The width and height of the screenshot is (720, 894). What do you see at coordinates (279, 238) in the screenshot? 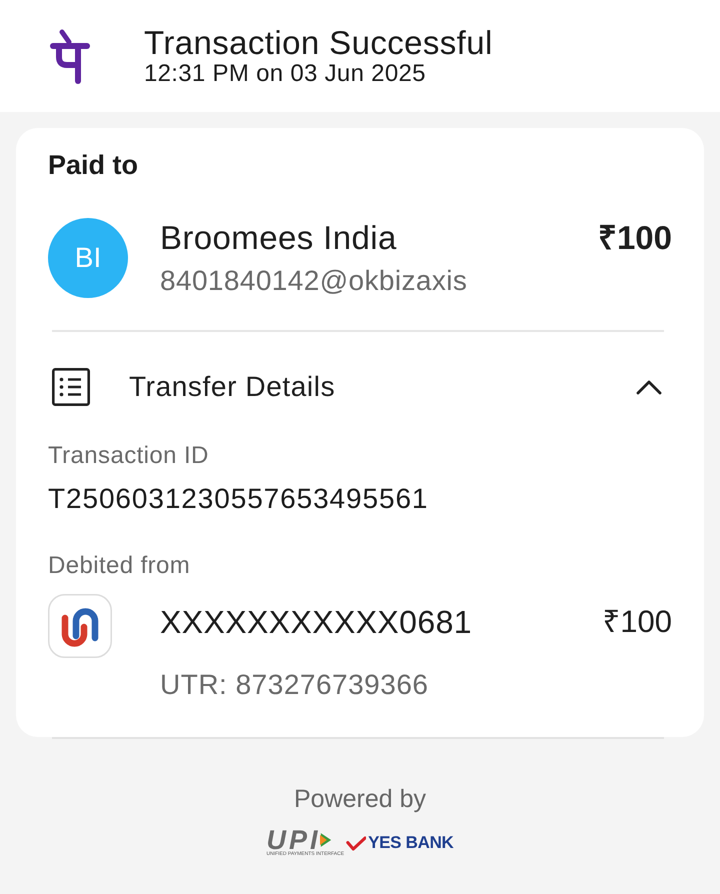
I see `payee-name: Broomees India` at bounding box center [279, 238].